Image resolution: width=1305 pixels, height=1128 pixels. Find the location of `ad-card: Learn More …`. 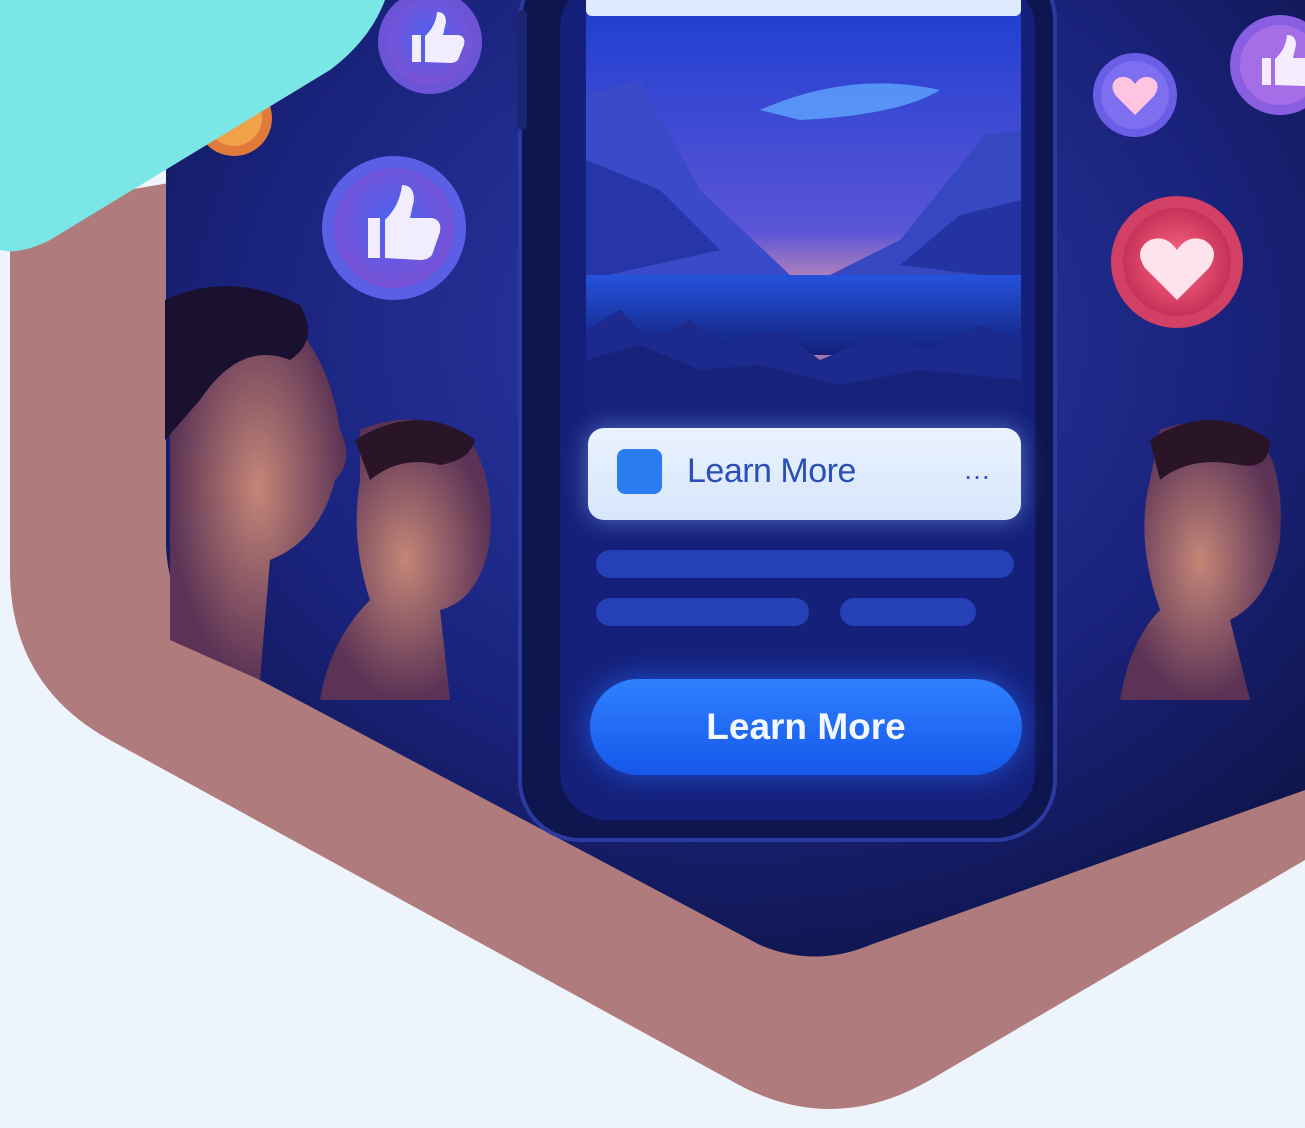

ad-card: Learn More … is located at coordinates (804, 474).